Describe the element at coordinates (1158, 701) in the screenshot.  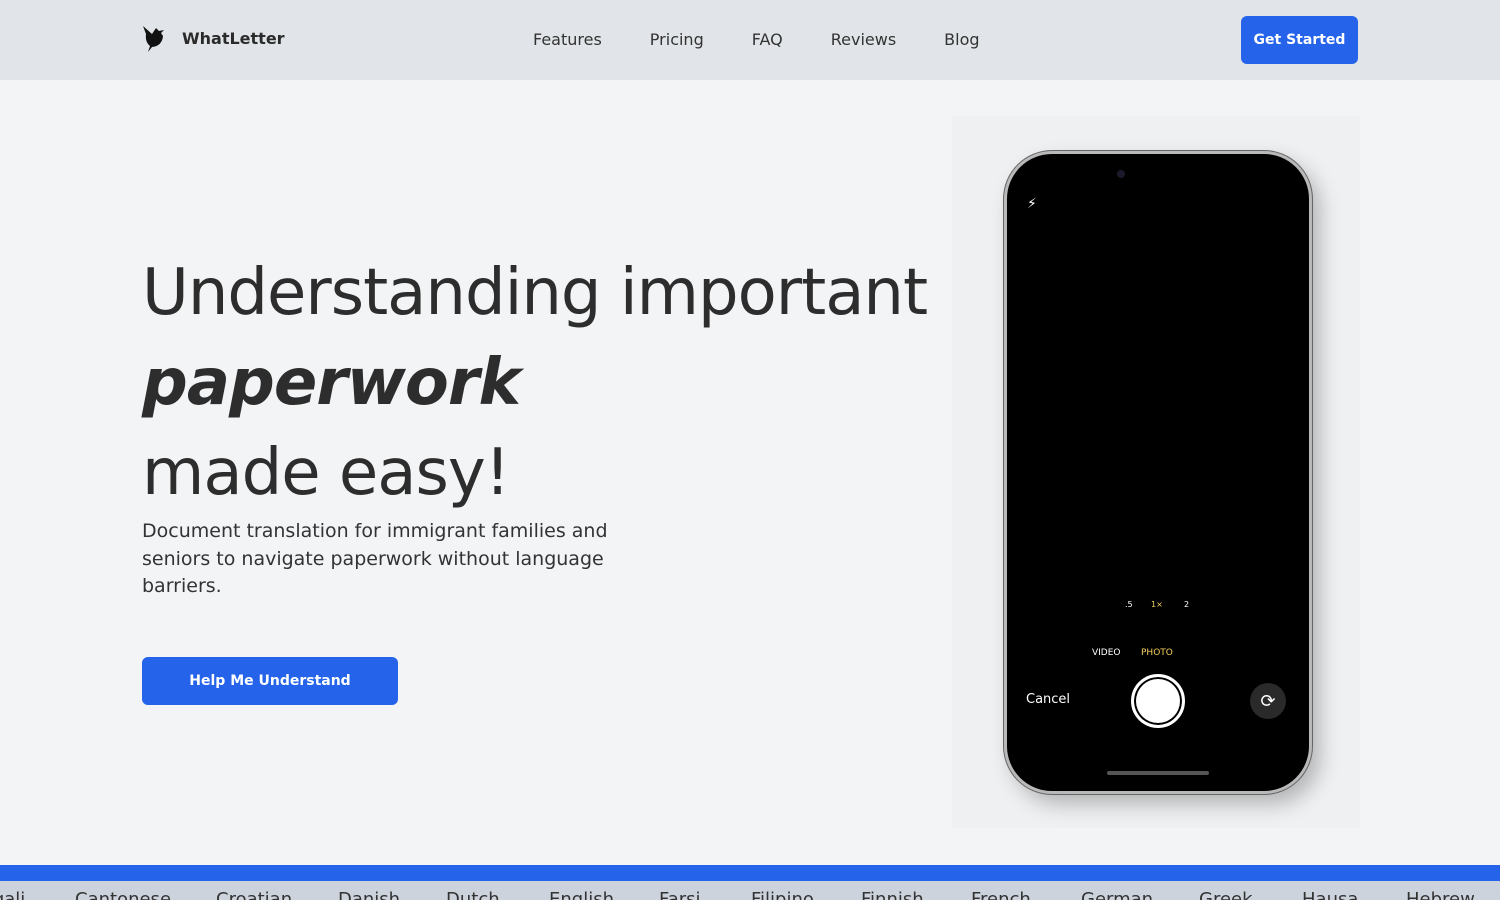
I see `shutter-icon` at that location.